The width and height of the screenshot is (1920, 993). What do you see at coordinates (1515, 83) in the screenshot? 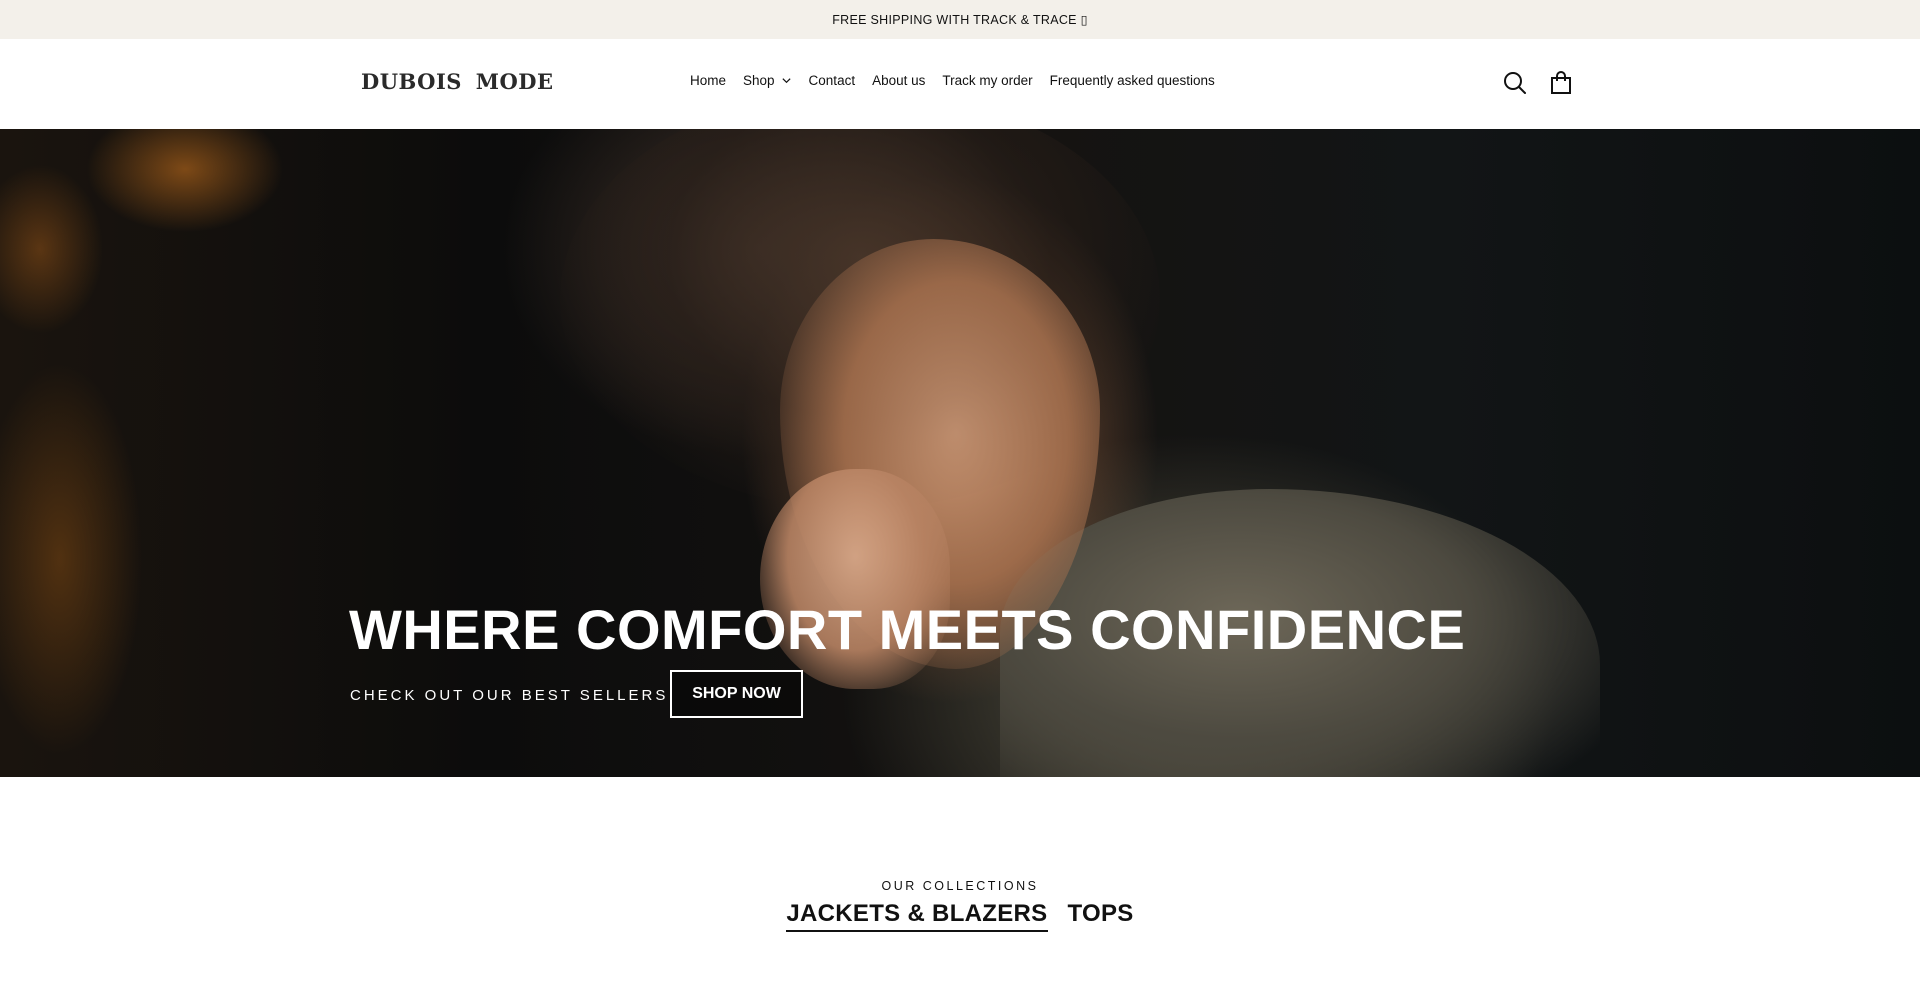
I see `search-icon` at bounding box center [1515, 83].